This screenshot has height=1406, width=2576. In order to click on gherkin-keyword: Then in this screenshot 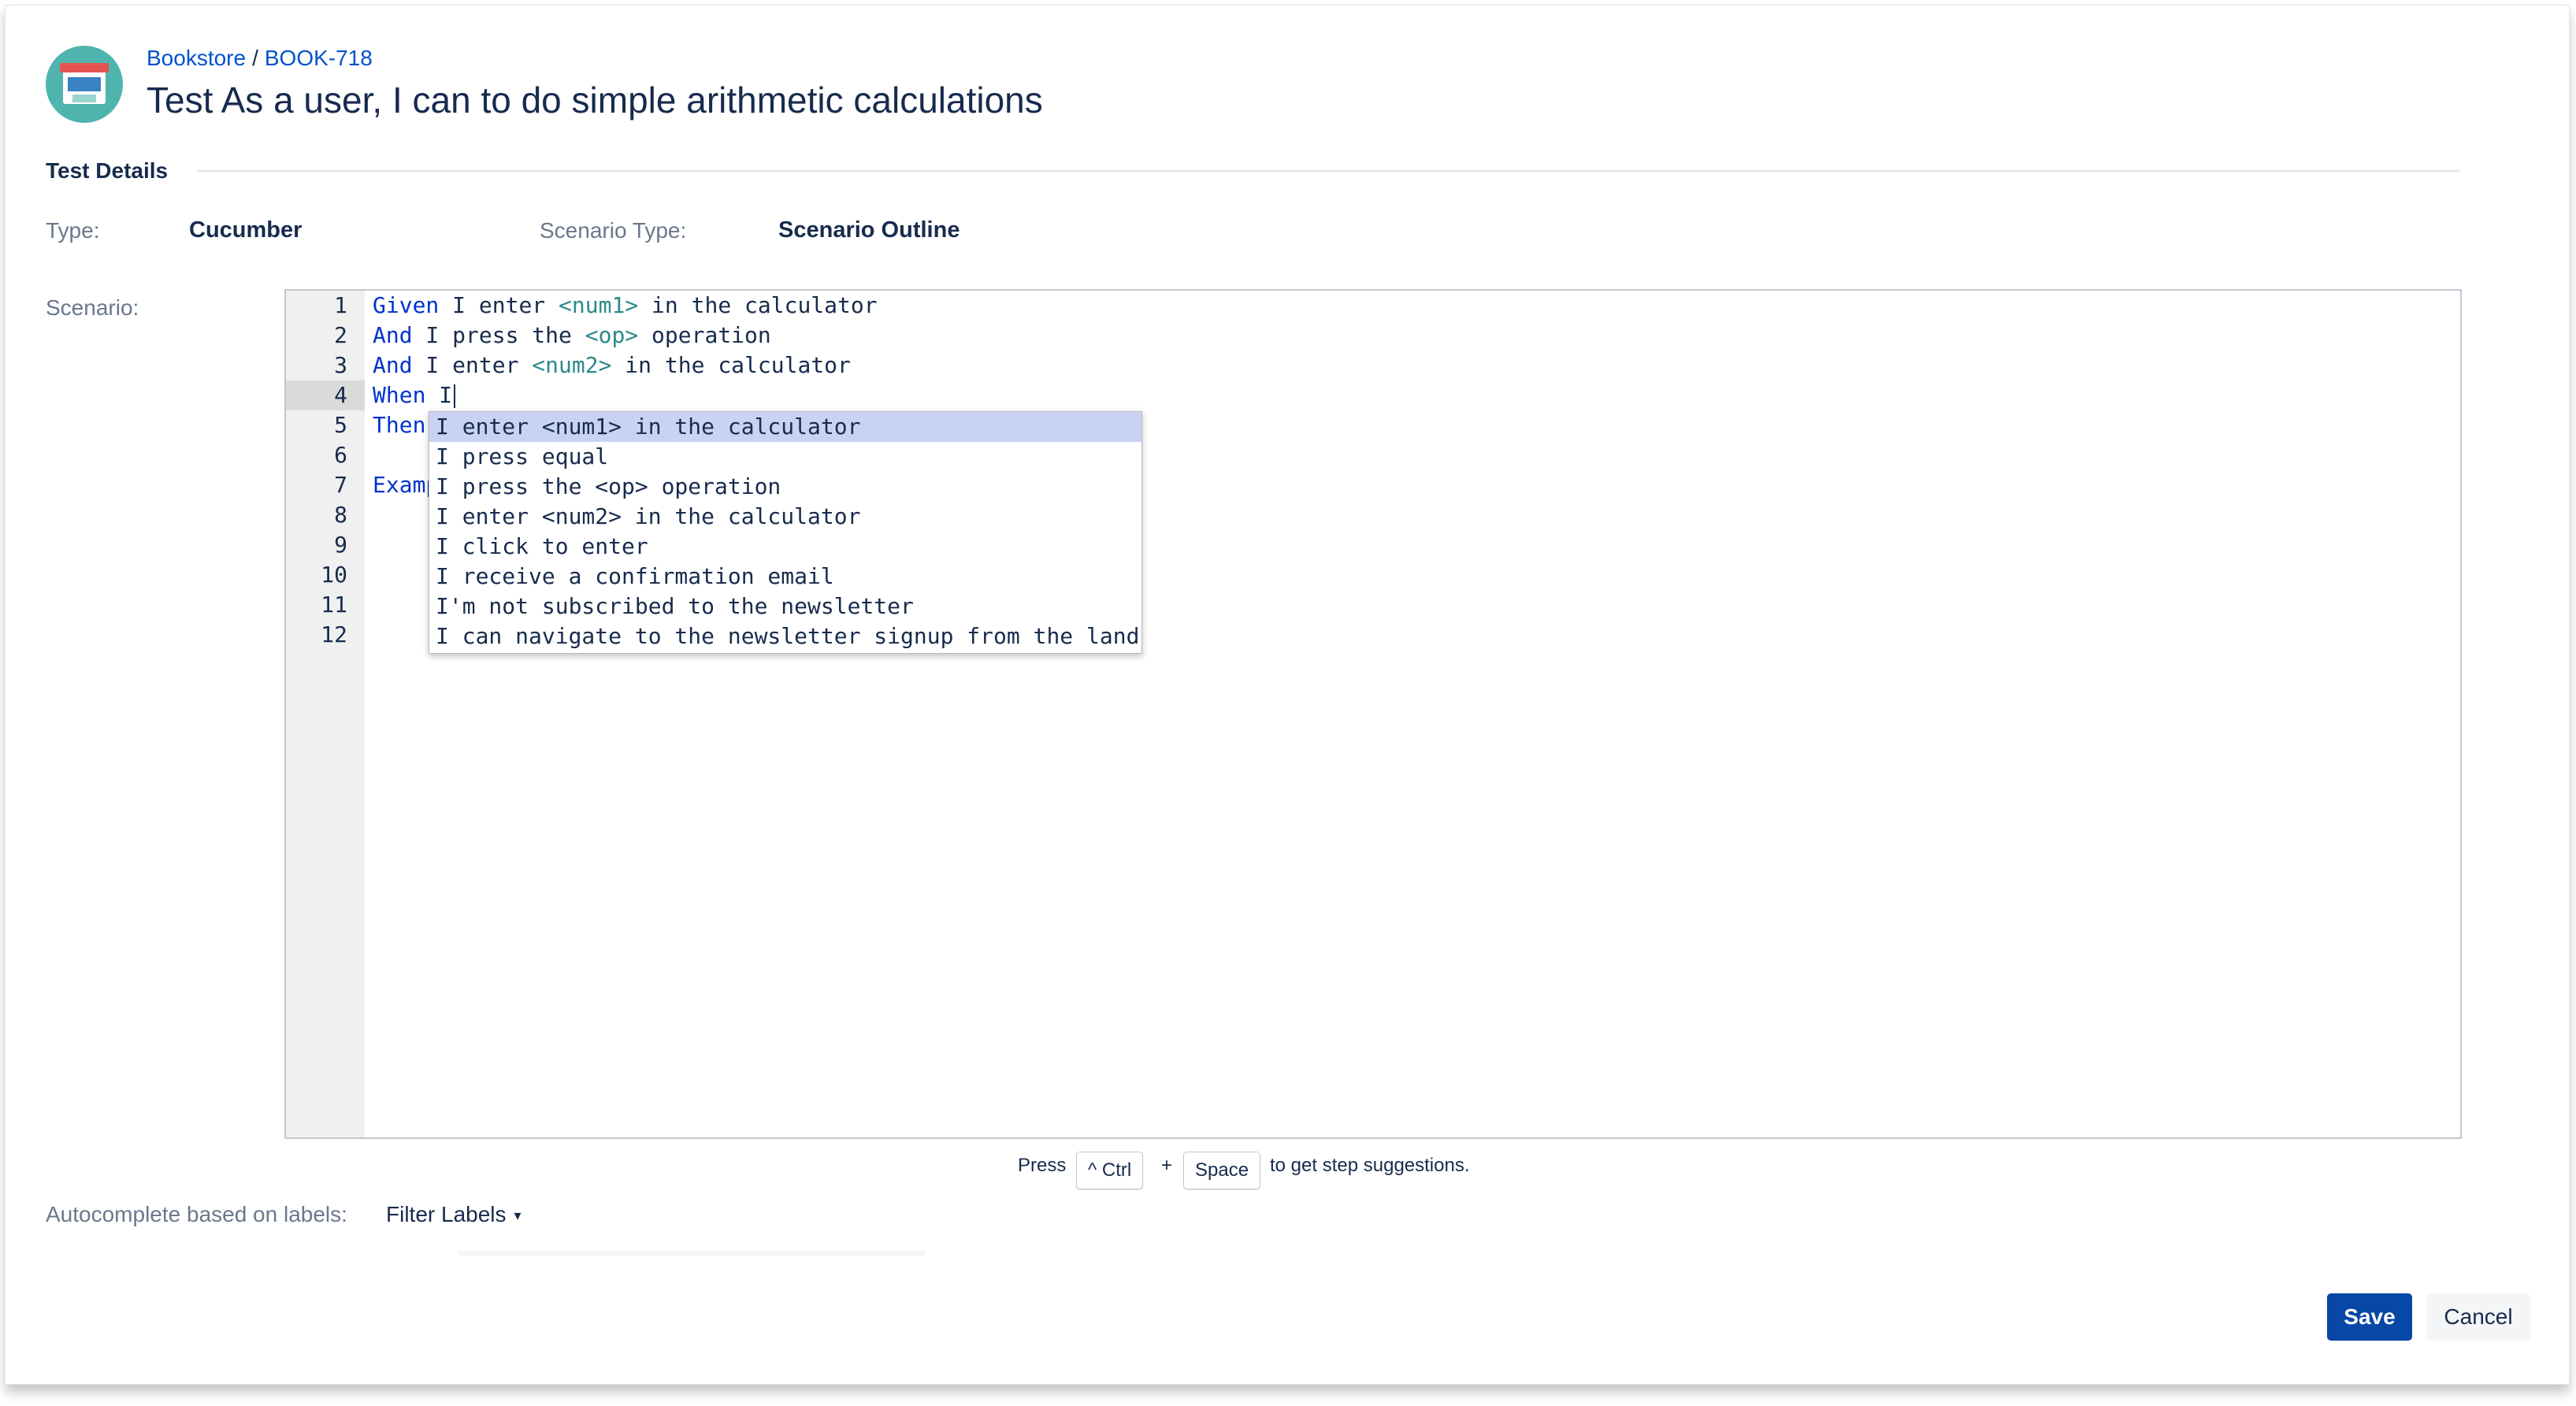, I will do `click(399, 425)`.